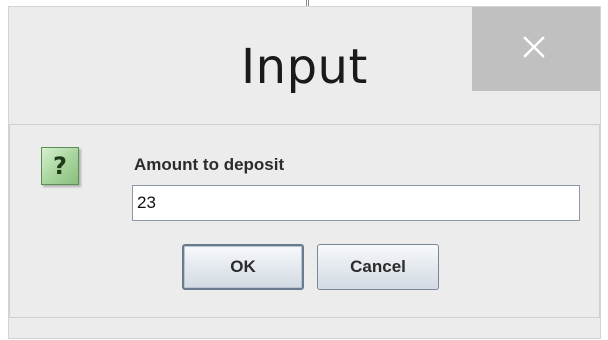  Describe the element at coordinates (209, 164) in the screenshot. I see `prompt-label: Amount to deposit` at that location.